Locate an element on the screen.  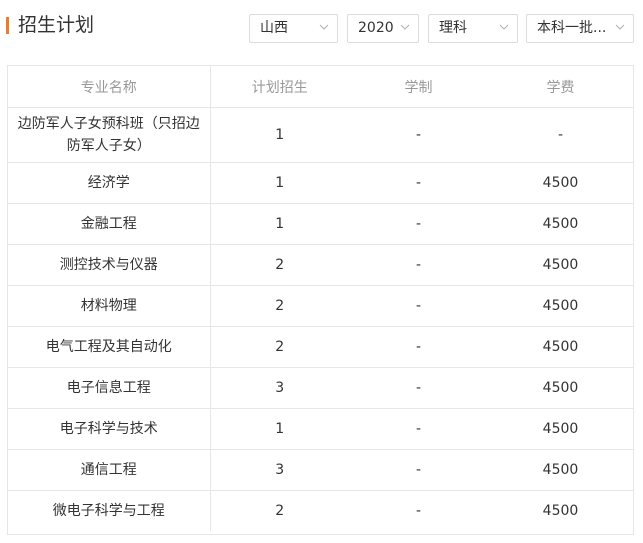
table-row: 电子信息工程 3 - 4500 is located at coordinates (320, 388).